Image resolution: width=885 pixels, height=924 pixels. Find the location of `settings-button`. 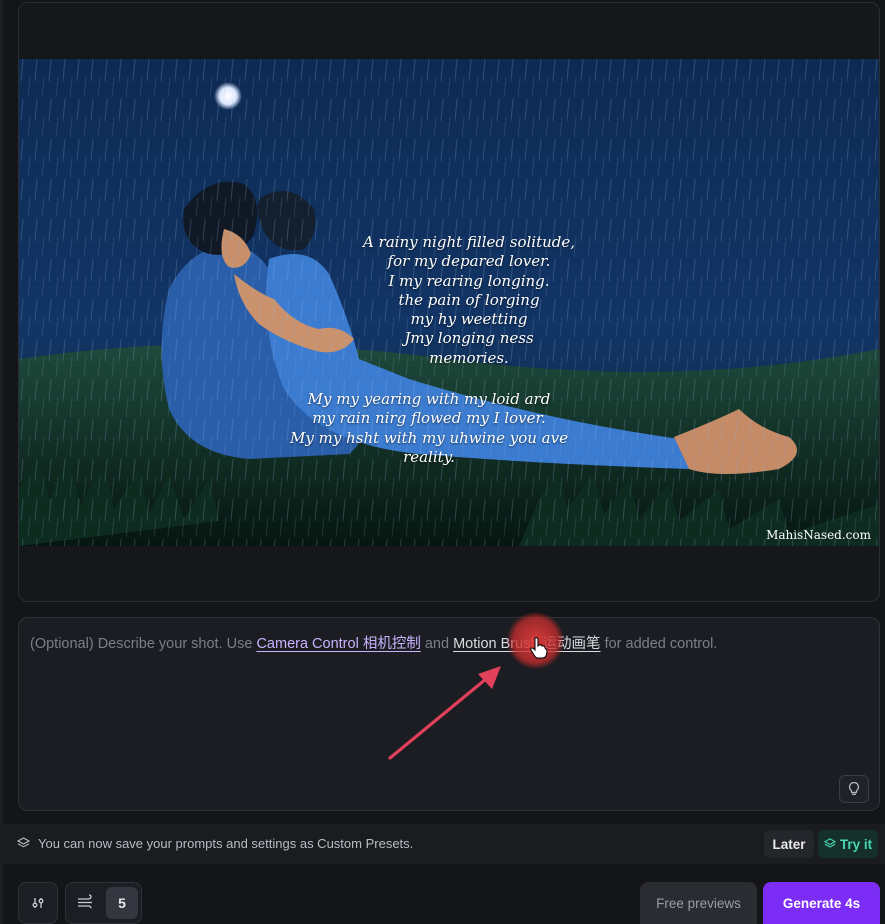

settings-button is located at coordinates (38, 903).